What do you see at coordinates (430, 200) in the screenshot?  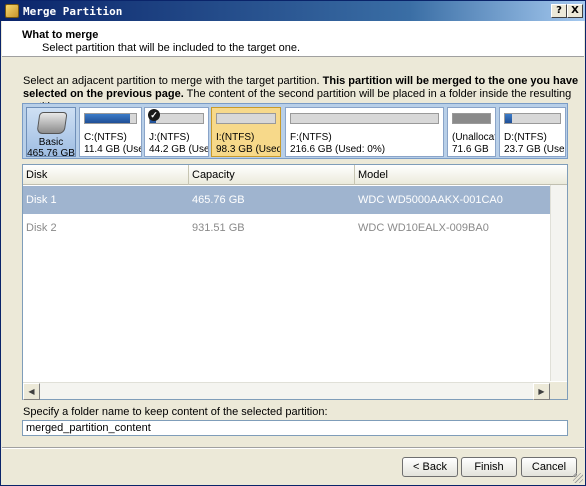 I see `cell-model: WDC WD5000AAKX-001CA0` at bounding box center [430, 200].